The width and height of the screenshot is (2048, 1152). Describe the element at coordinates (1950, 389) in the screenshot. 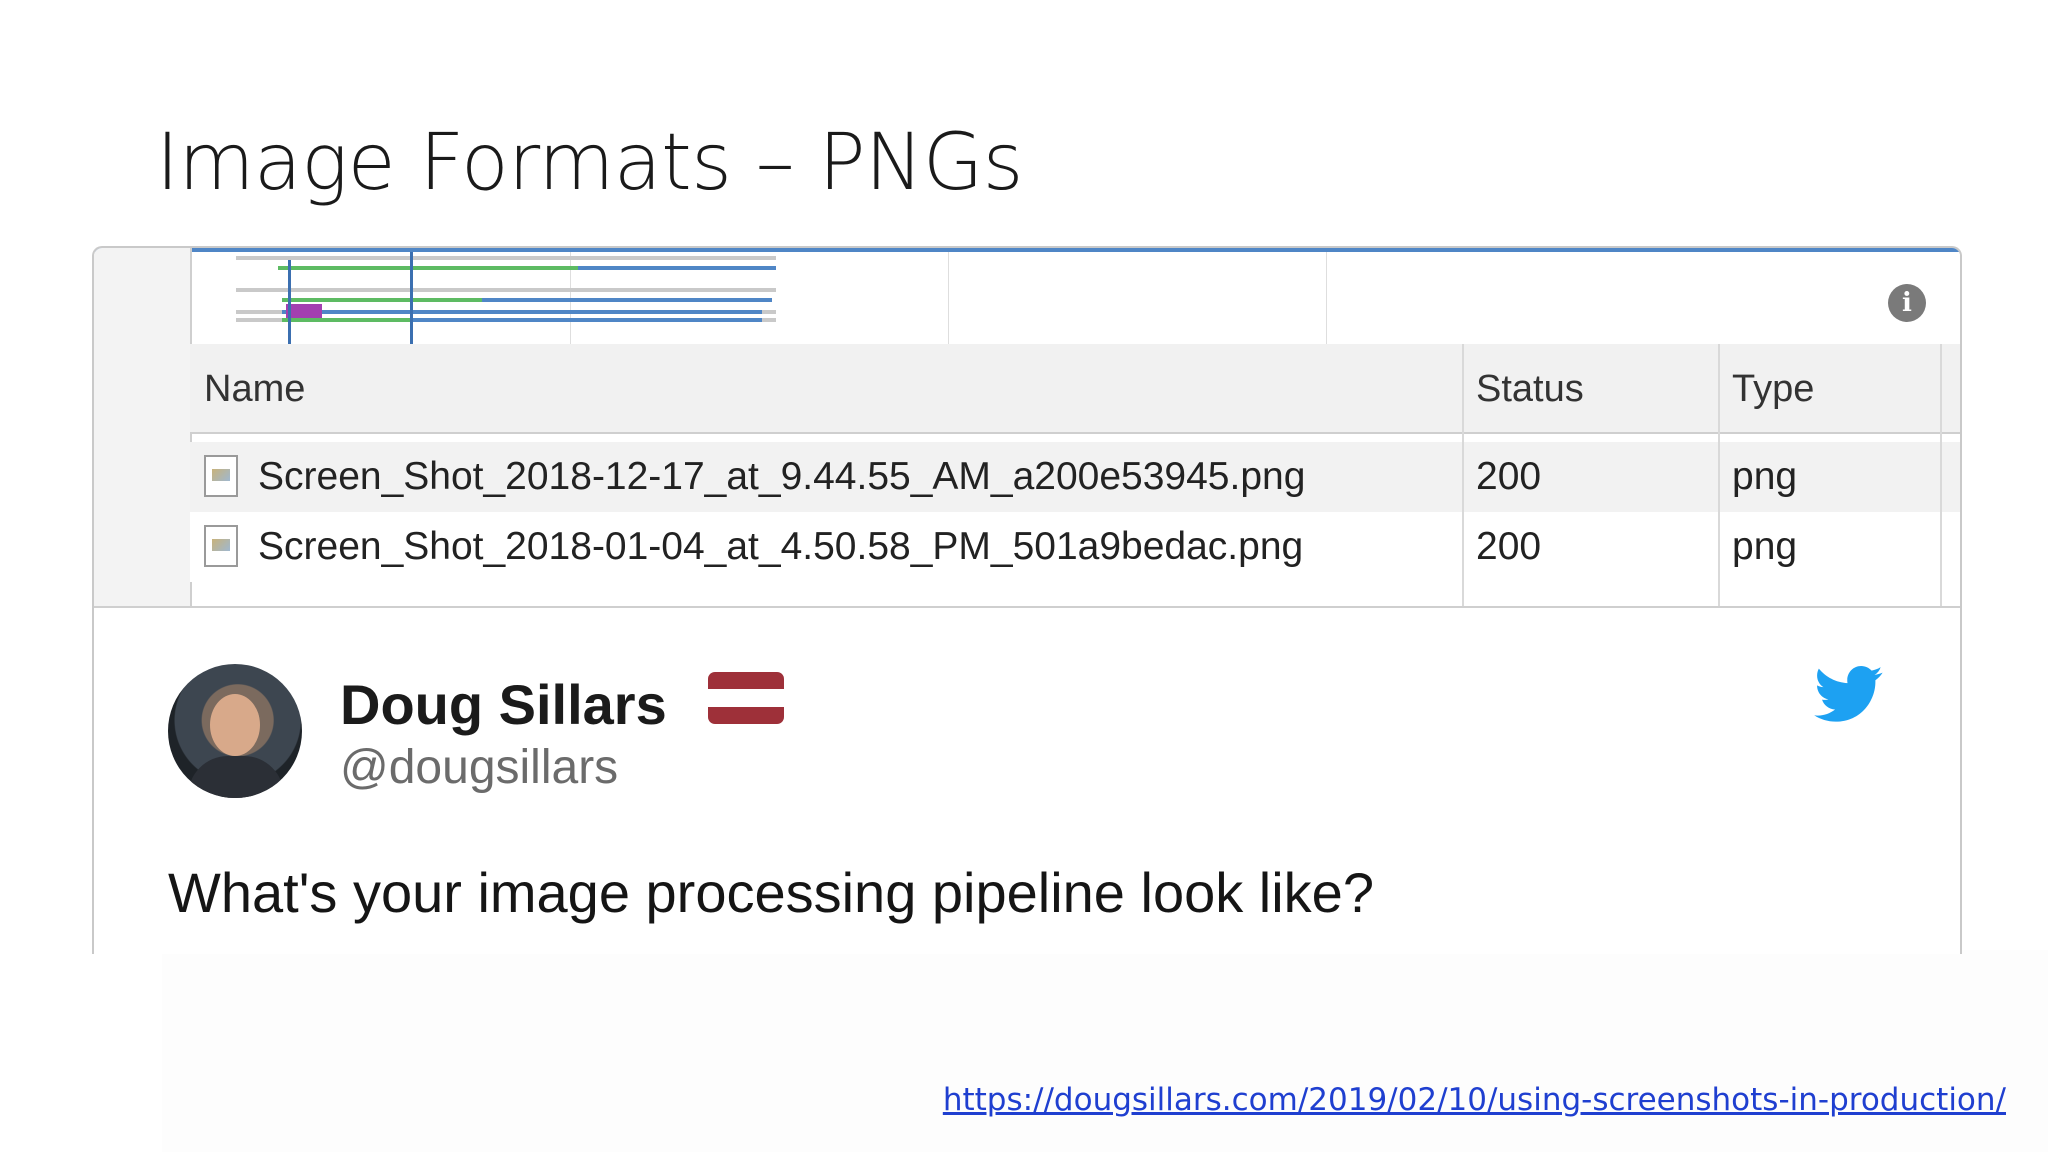

I see `column-header-overflow` at that location.